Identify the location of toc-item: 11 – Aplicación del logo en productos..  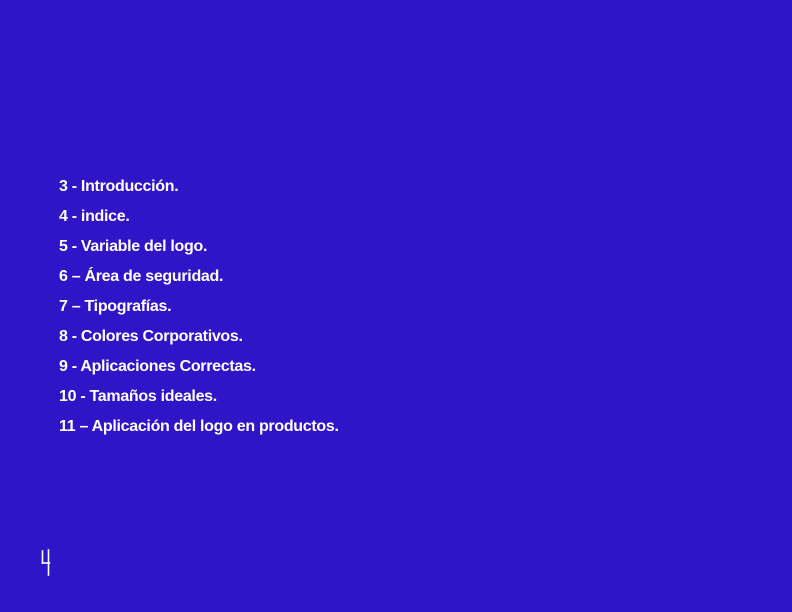
(199, 426).